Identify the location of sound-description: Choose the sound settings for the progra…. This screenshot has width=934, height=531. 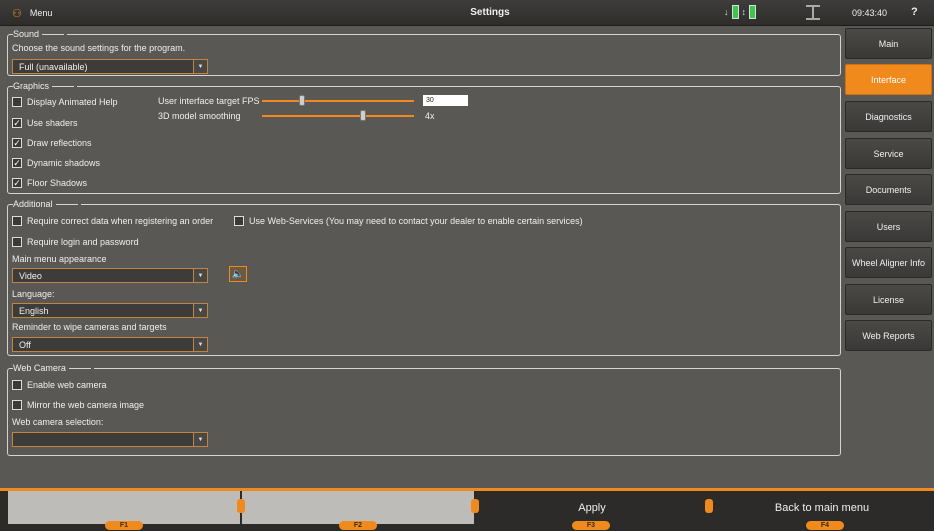
(99, 48).